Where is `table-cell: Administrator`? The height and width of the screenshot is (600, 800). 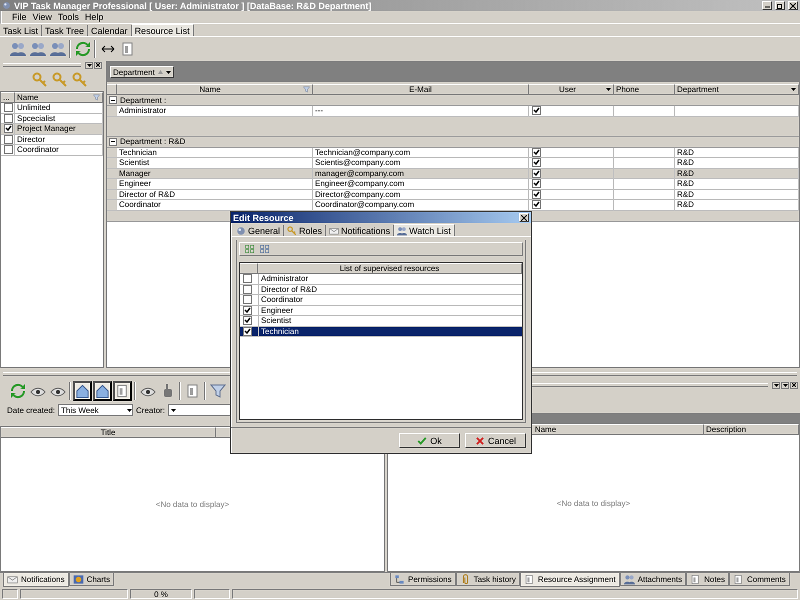
table-cell: Administrator is located at coordinates (215, 111).